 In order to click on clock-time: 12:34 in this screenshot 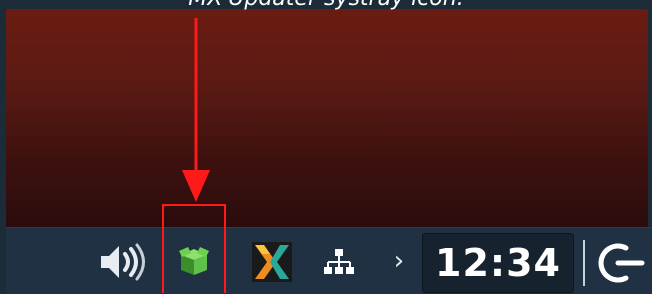, I will do `click(498, 263)`.